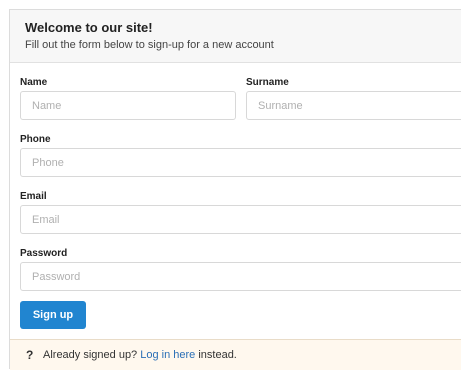  Describe the element at coordinates (240, 162) in the screenshot. I see `phone-input` at that location.